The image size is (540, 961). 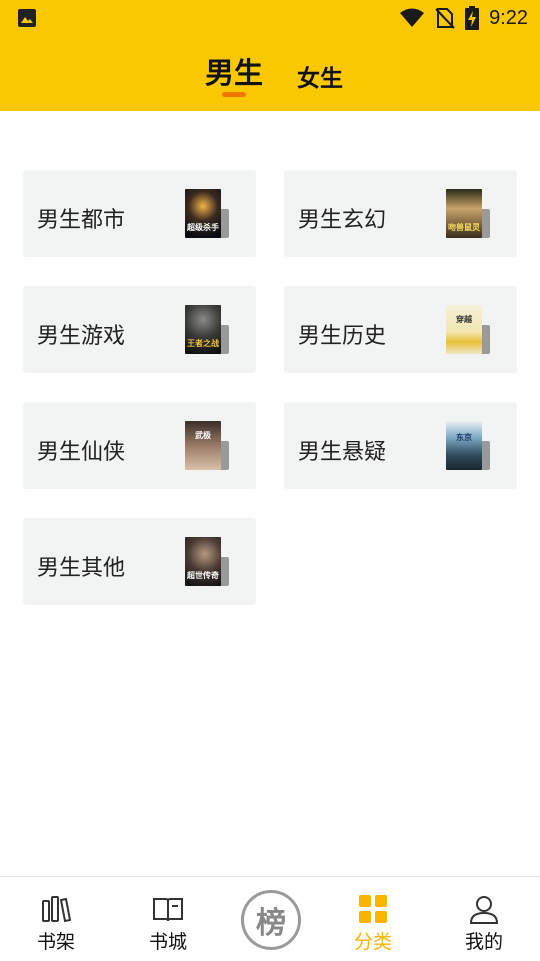 I want to click on book-cover: 东京, so click(x=468, y=446).